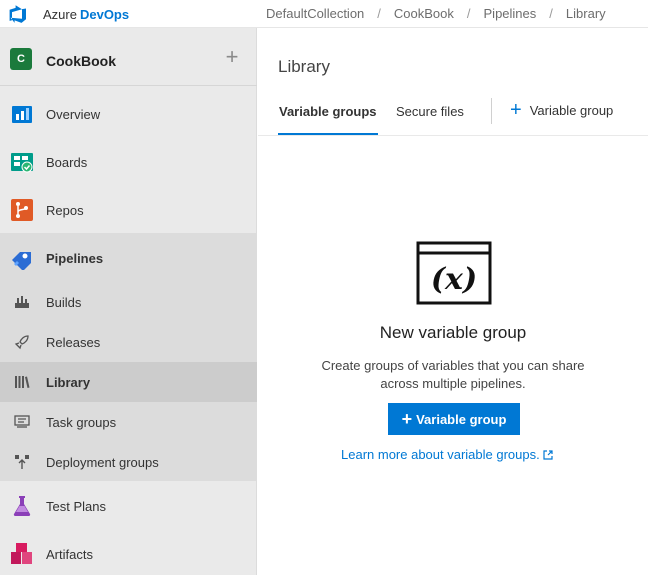  I want to click on boards-icon, so click(22, 163).